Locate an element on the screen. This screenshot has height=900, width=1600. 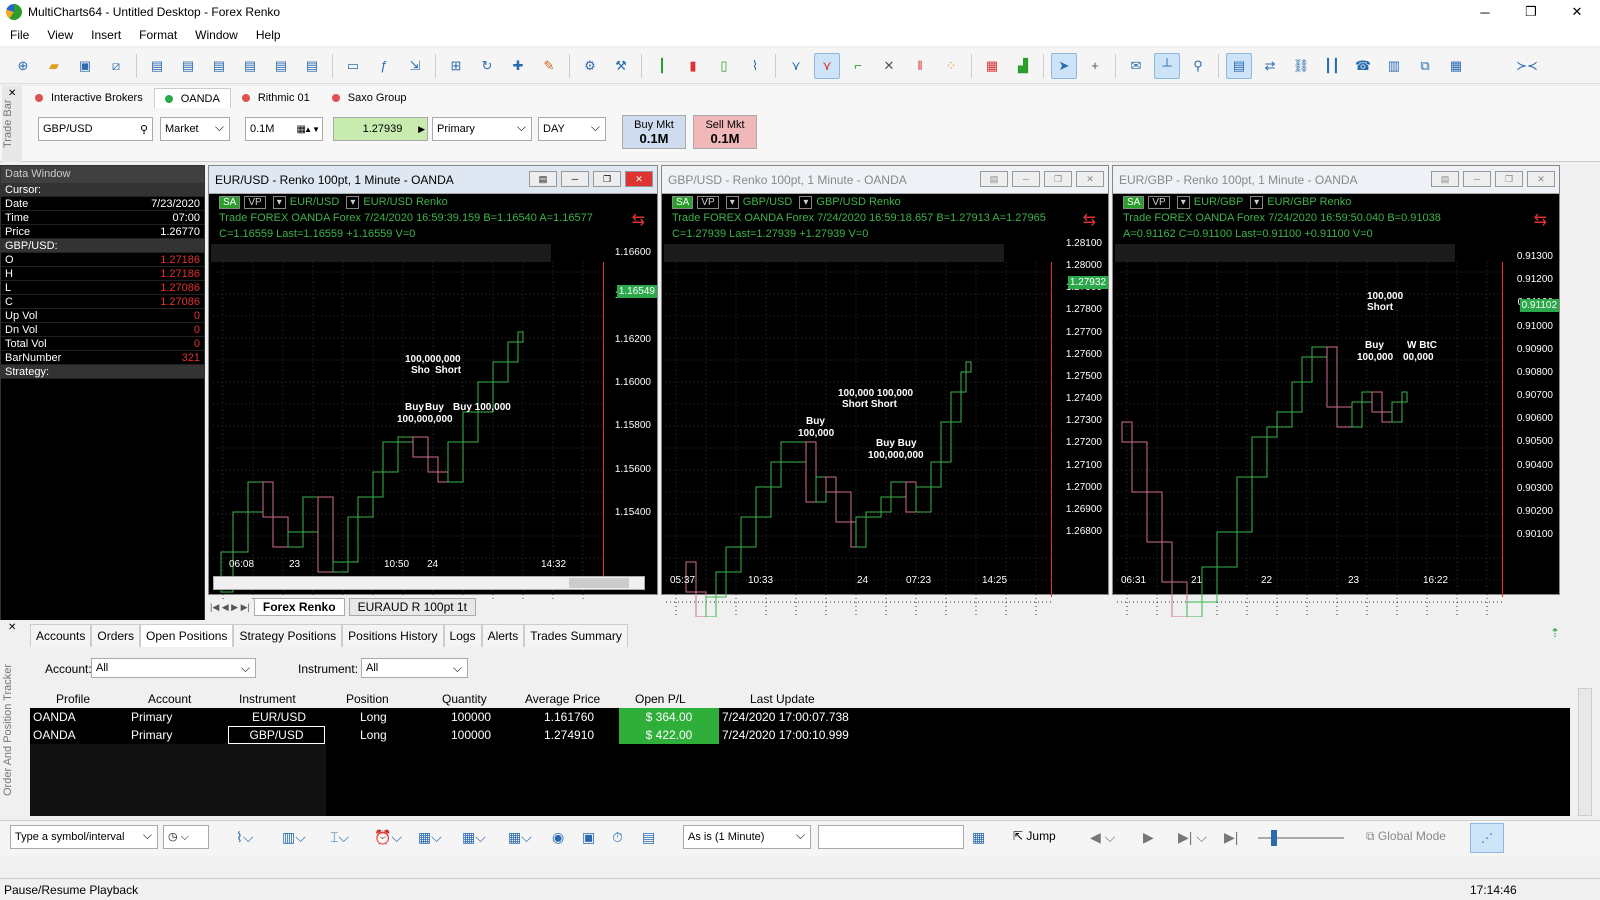
global-mode-button: ⧉ Global Mode is located at coordinates (1406, 836).